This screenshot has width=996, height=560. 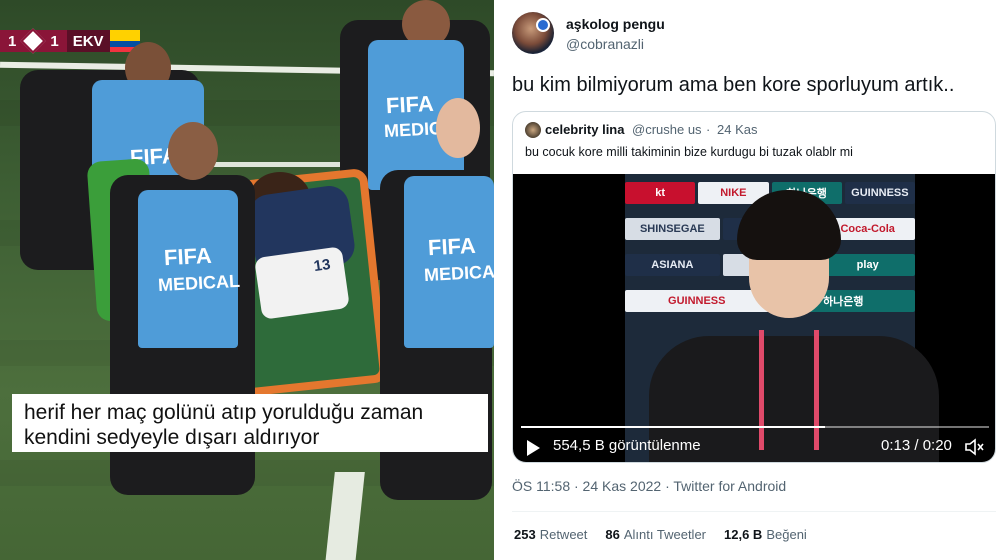 I want to click on author-handle: @cobranazli, so click(x=605, y=44).